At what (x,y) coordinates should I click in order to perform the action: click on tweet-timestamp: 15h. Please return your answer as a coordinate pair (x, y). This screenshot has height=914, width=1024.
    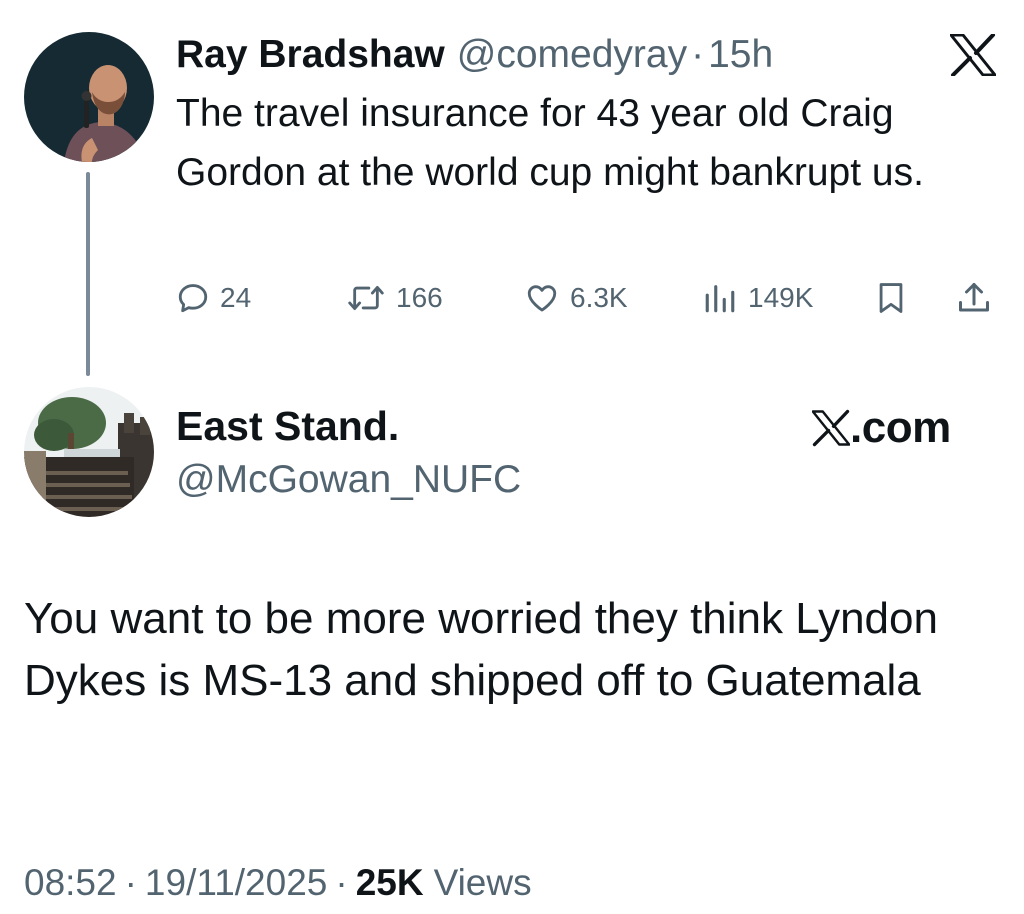
    Looking at the image, I should click on (740, 55).